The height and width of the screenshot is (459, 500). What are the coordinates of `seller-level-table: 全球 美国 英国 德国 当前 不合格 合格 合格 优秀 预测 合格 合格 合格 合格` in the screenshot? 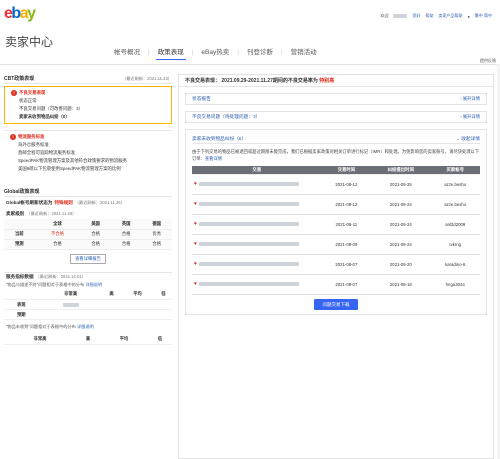 It's located at (88, 234).